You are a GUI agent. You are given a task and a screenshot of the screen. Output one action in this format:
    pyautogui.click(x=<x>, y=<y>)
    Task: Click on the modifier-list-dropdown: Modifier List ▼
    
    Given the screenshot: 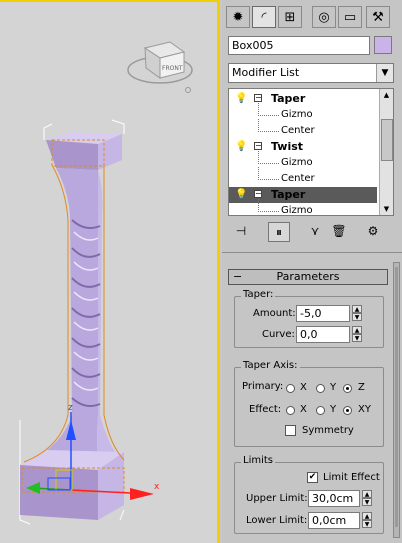 What is the action you would take?
    pyautogui.click(x=311, y=73)
    